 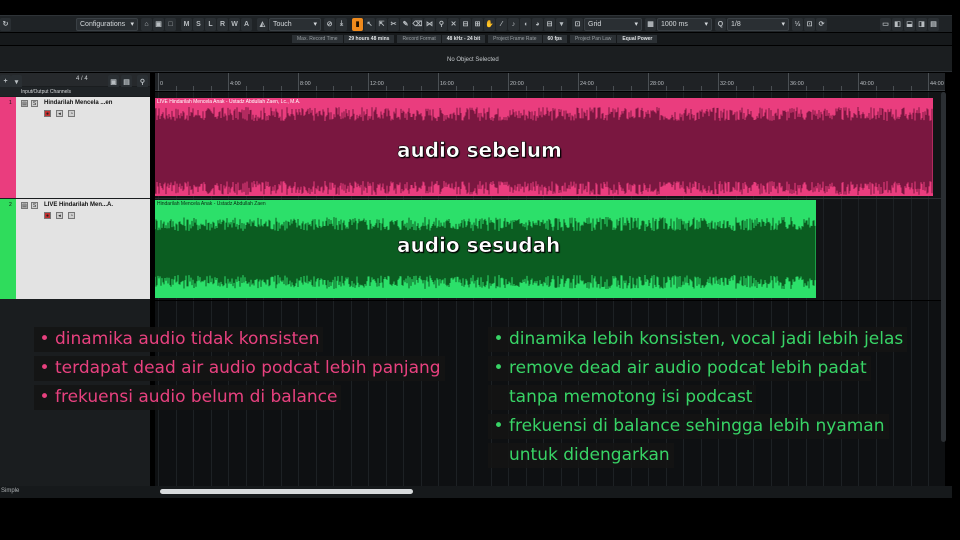 I want to click on toolbar-w-button: W, so click(x=234, y=24).